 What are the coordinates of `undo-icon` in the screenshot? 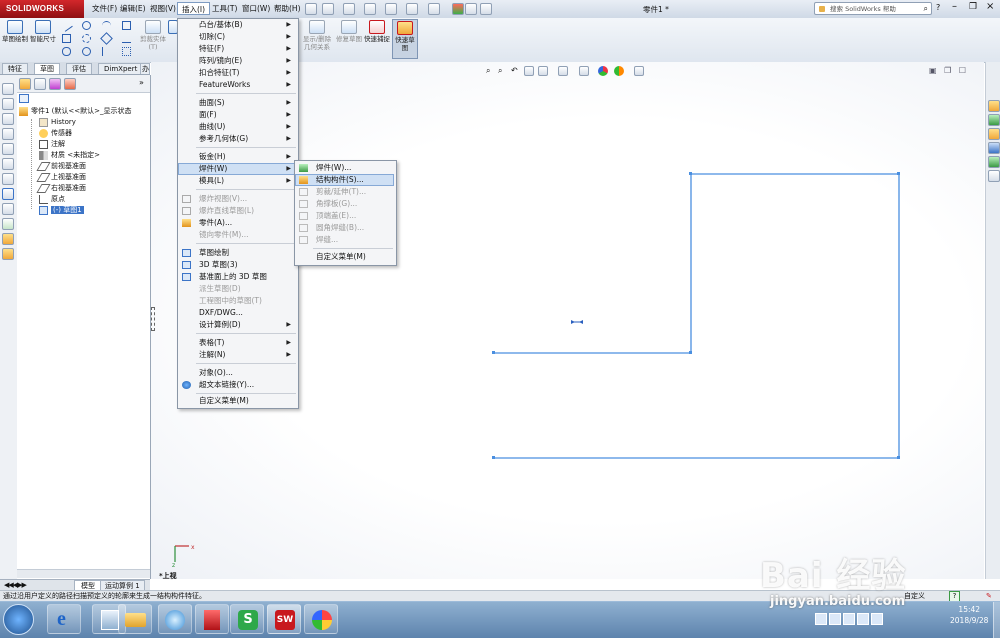 It's located at (412, 9).